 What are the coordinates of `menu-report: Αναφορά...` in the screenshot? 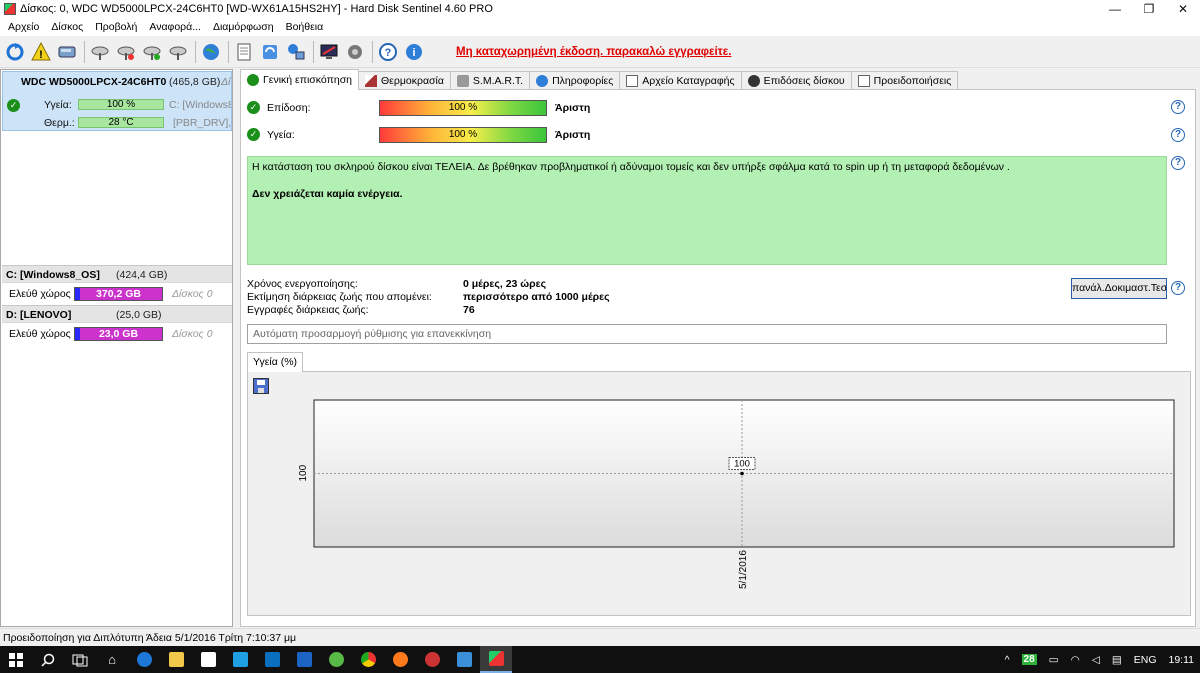 It's located at (175, 27).